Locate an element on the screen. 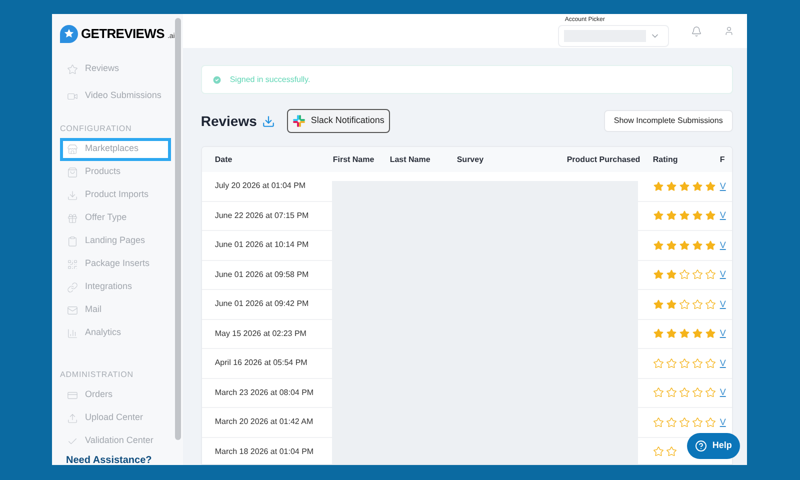 This screenshot has height=480, width=800. column-header: Rating is located at coordinates (665, 160).